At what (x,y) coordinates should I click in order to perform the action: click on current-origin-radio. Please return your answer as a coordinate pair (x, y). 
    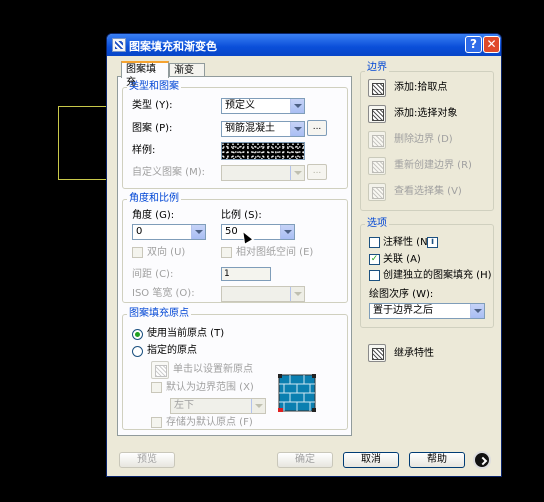
    Looking at the image, I should click on (137, 334).